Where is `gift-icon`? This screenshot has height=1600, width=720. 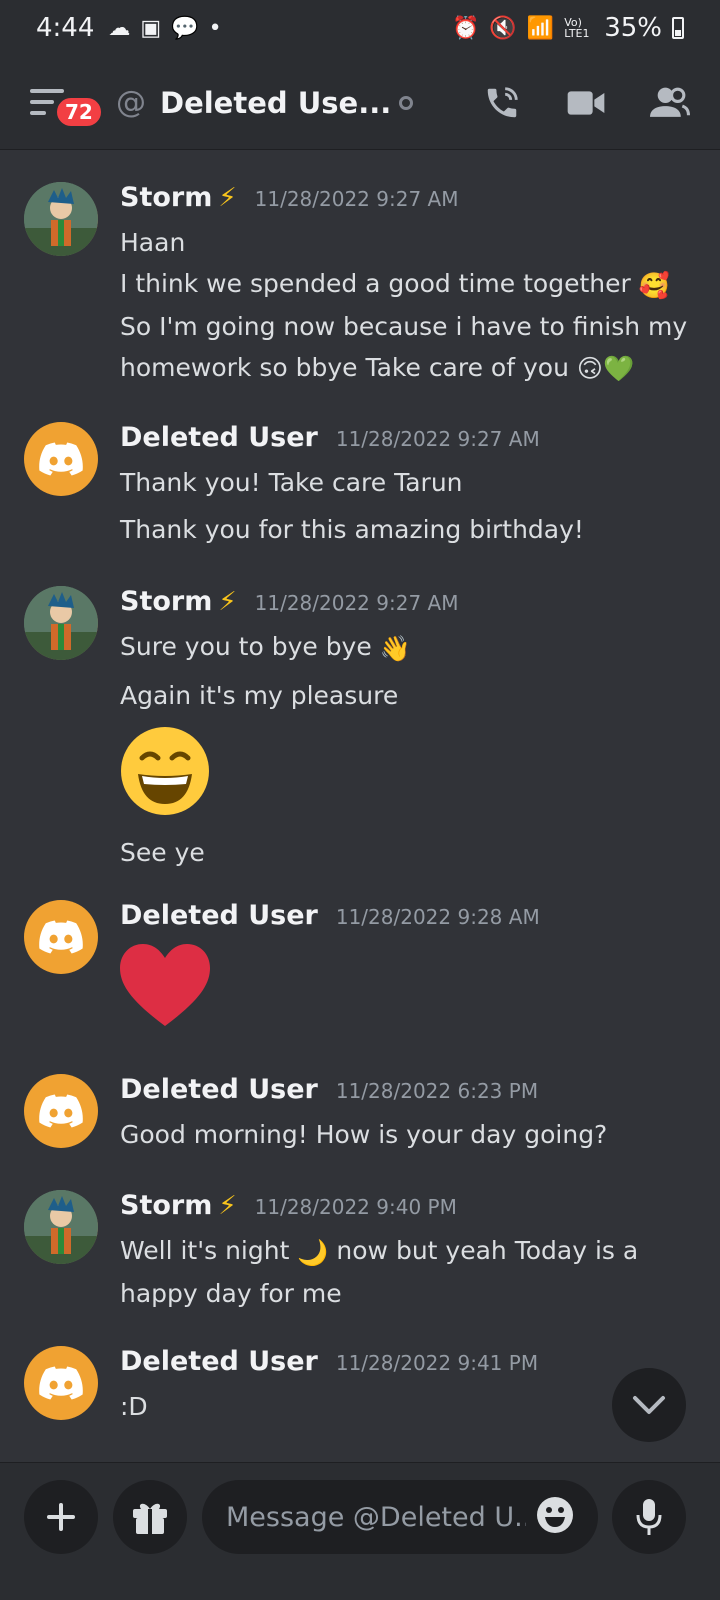 gift-icon is located at coordinates (150, 1518).